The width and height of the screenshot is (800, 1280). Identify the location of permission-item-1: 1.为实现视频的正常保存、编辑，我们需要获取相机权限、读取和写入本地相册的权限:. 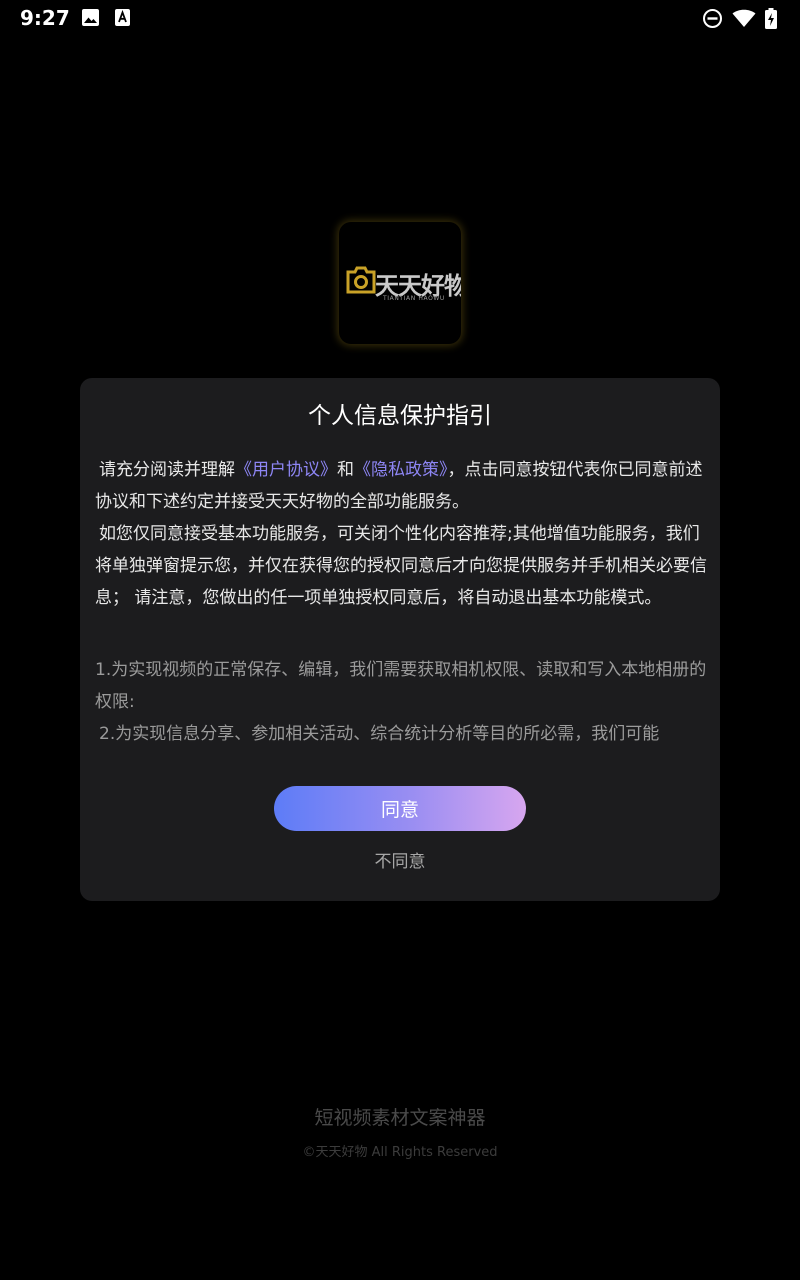
(401, 686).